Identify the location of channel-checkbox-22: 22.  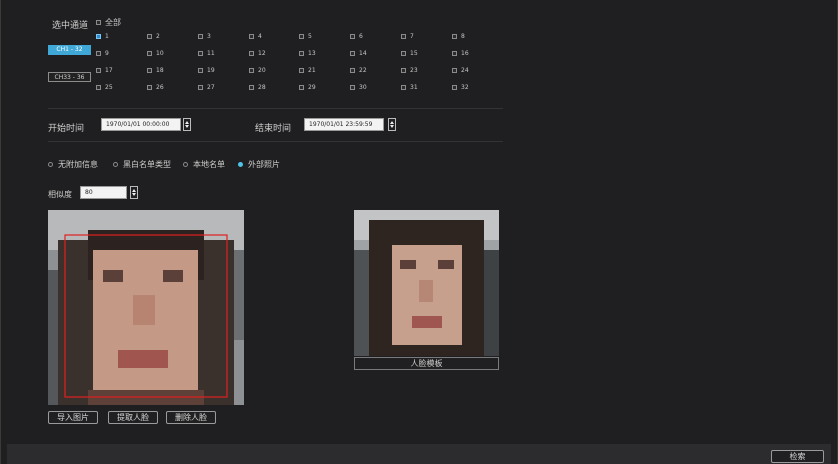
(358, 70).